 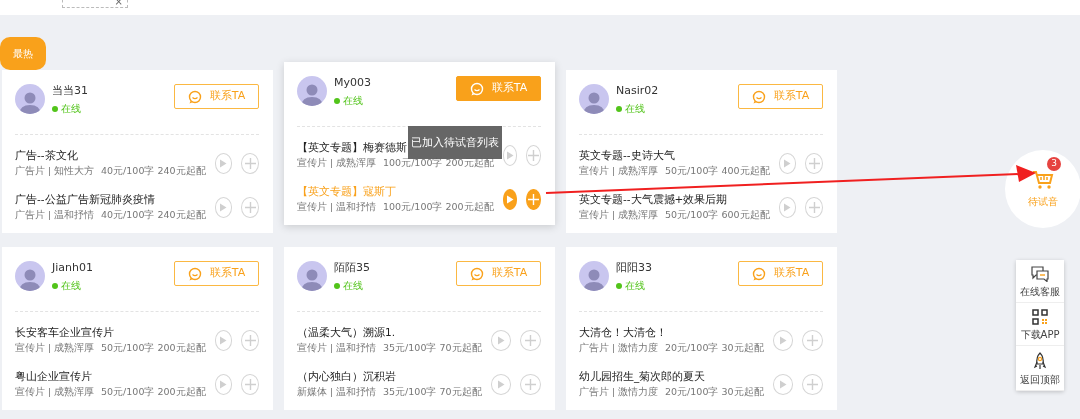 I want to click on side-tool: 在线客服, so click(x=1040, y=281).